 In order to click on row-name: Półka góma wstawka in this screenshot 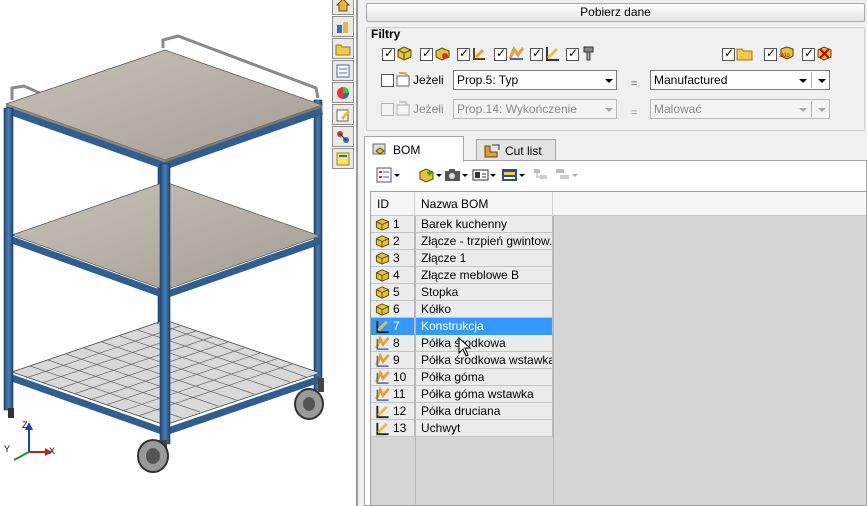, I will do `click(484, 394)`.